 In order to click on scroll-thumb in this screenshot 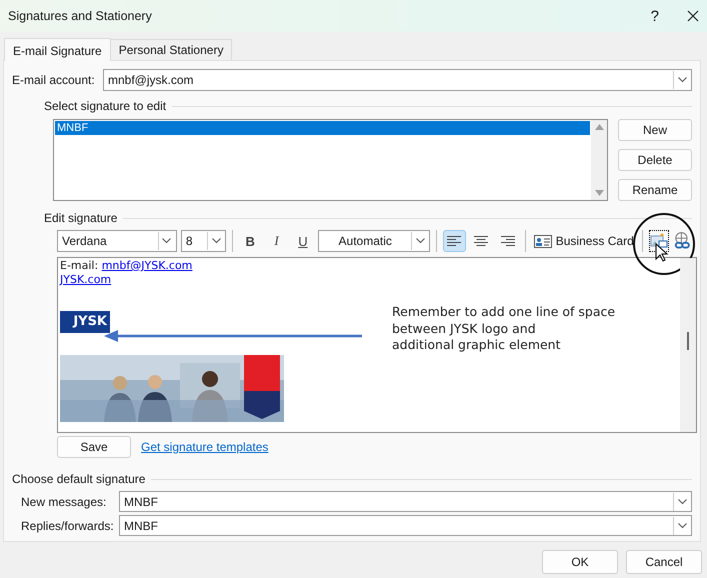, I will do `click(688, 341)`.